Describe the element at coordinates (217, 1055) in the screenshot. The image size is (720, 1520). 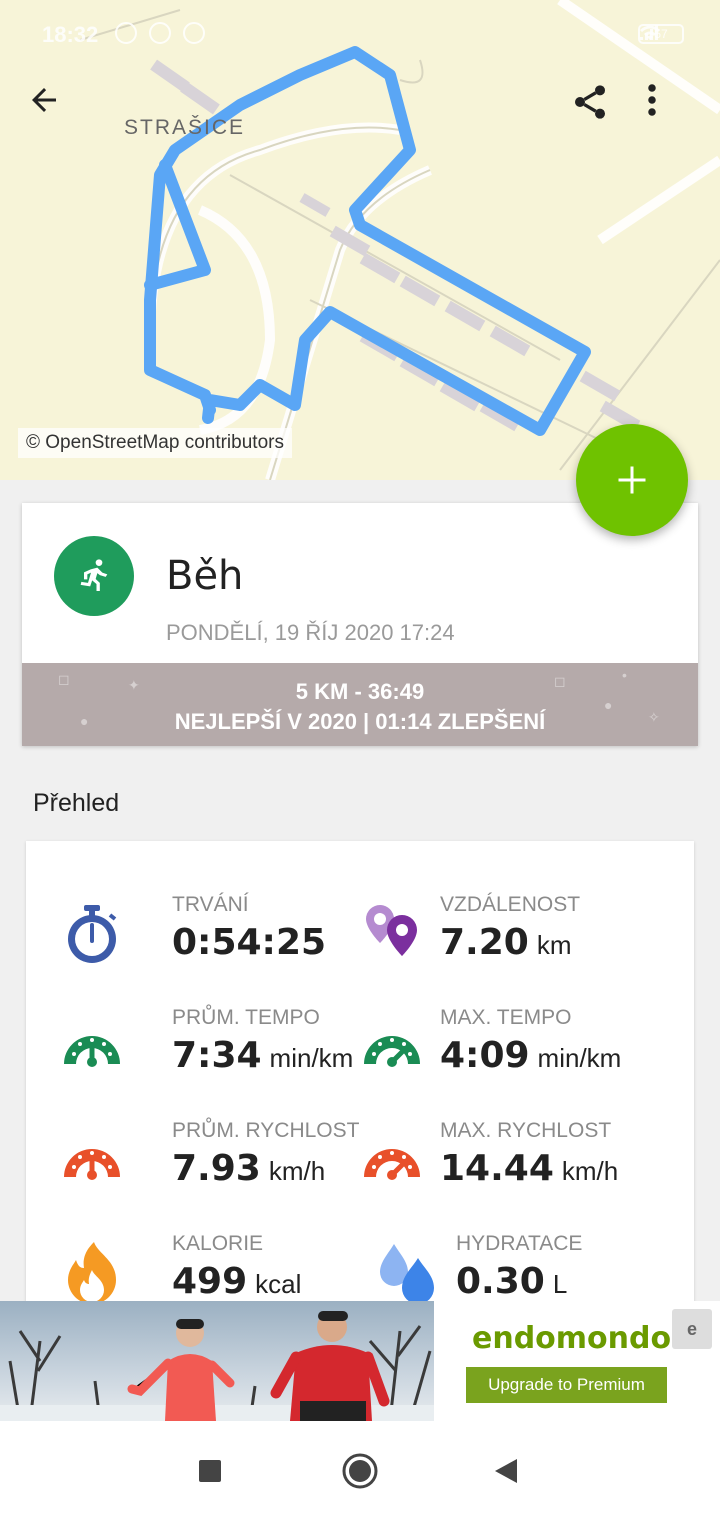
I see `stat-number: 7:34` at that location.